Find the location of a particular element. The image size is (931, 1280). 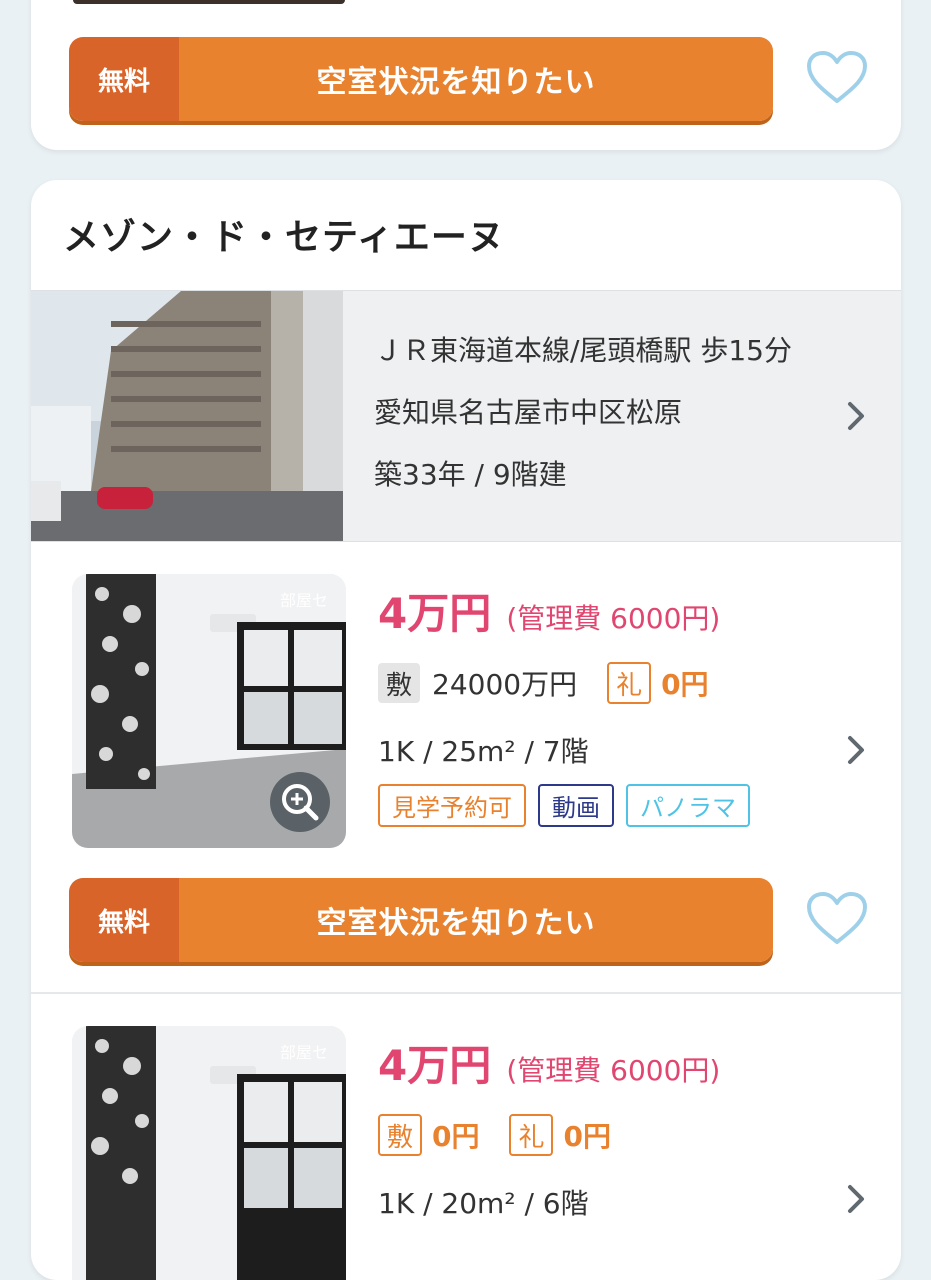

previous-listing-card: 無料 空室状況を知りたい is located at coordinates (466, 75).